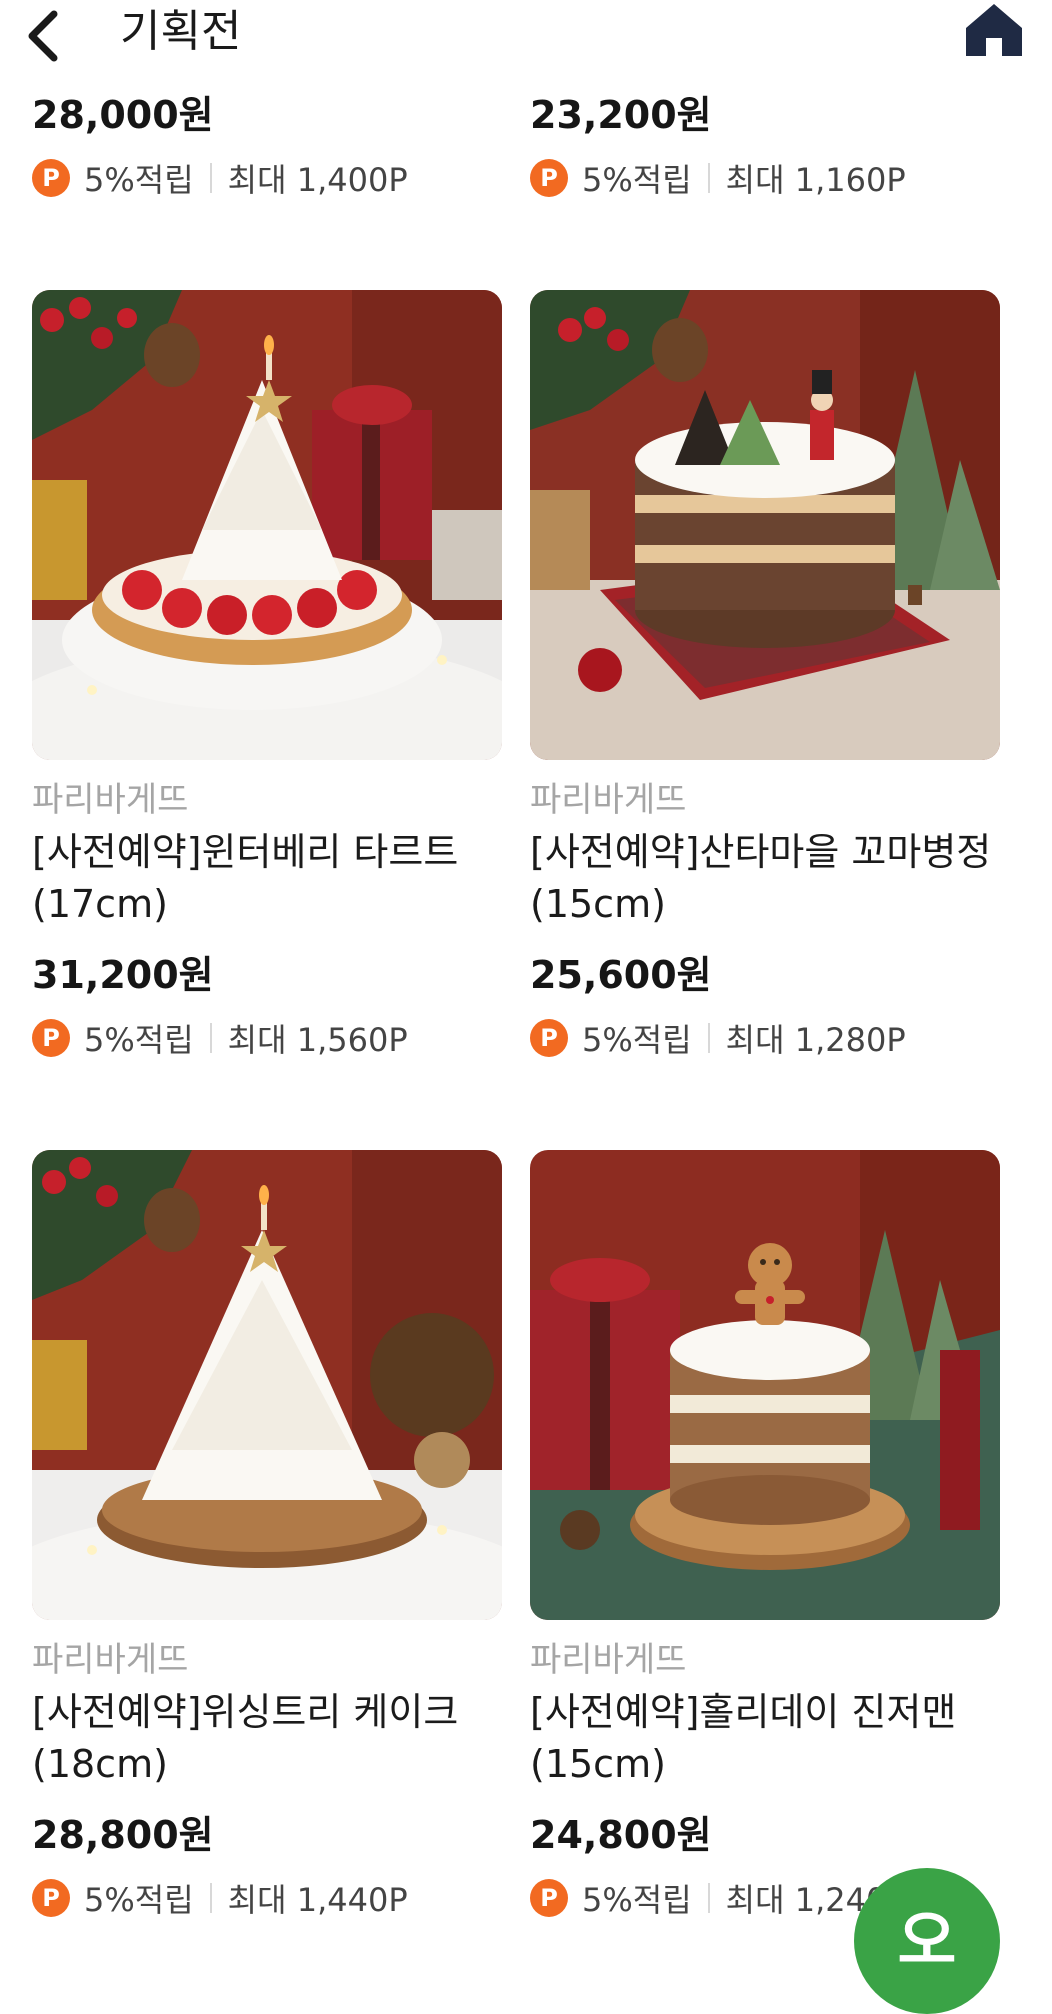  Describe the element at coordinates (718, 1038) in the screenshot. I see `point-info: P 5%적립 최대 1,280P` at that location.